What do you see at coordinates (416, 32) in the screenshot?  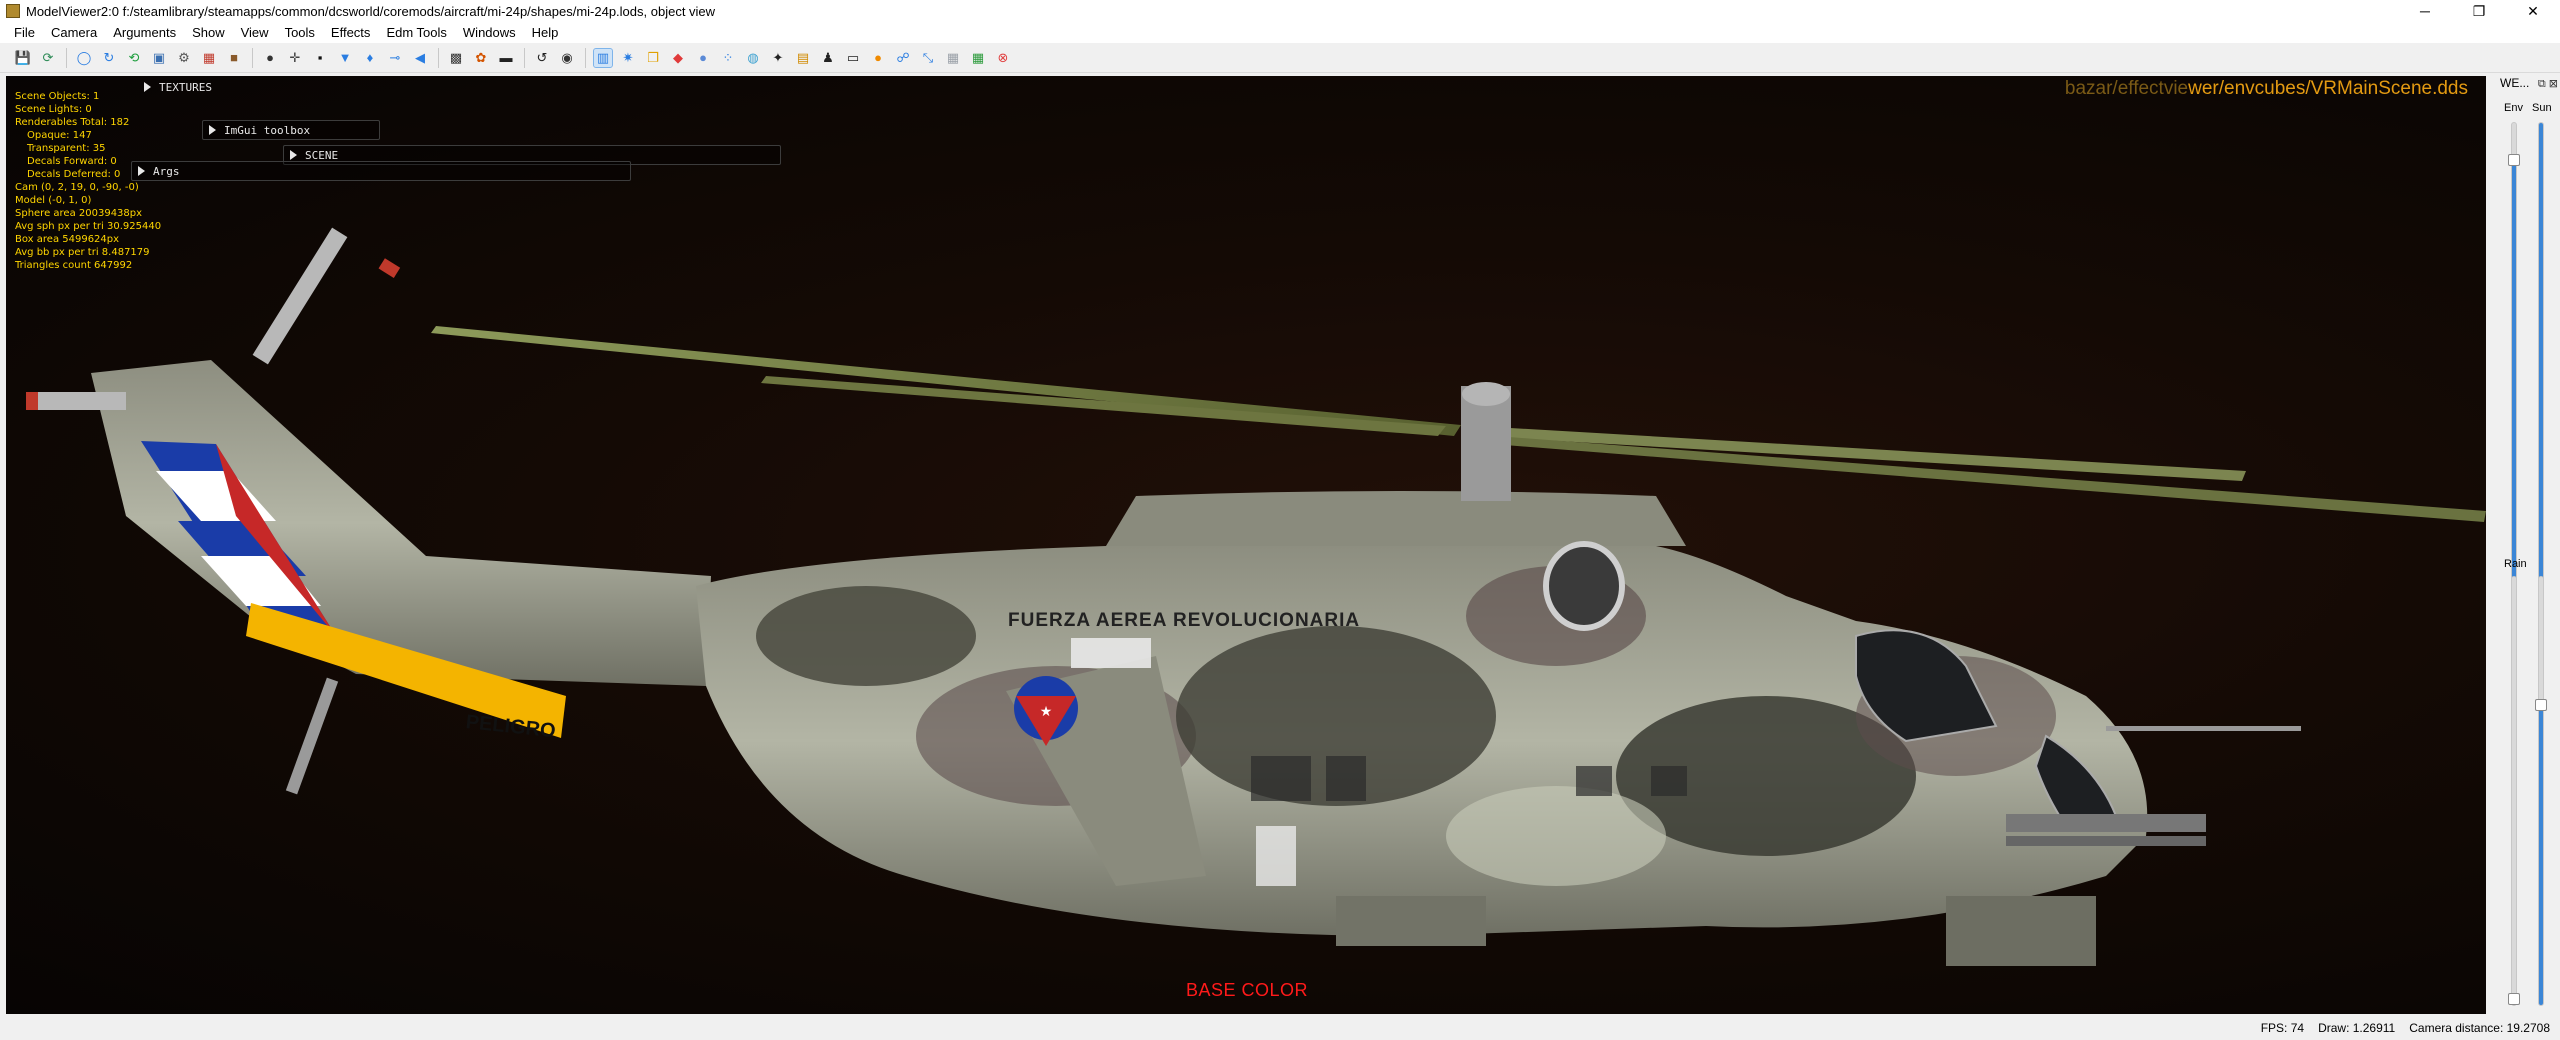 I see `menu-edm-tools: Edm Tools` at bounding box center [416, 32].